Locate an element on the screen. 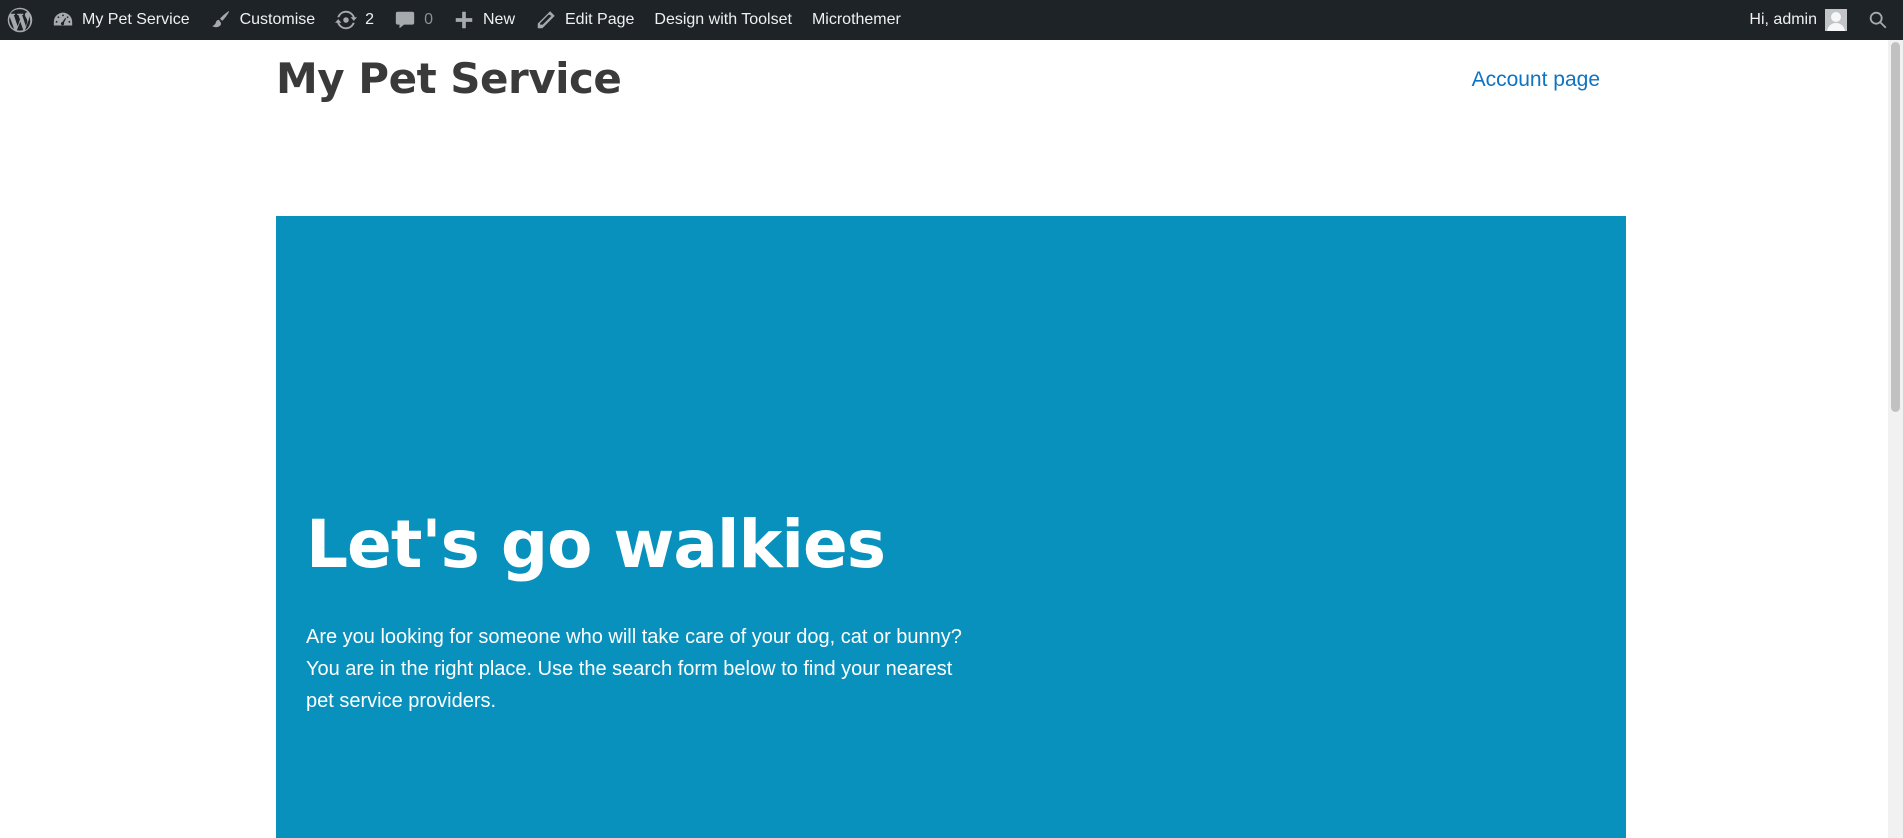  site-header: My Pet Service Account page is located at coordinates (951, 102).